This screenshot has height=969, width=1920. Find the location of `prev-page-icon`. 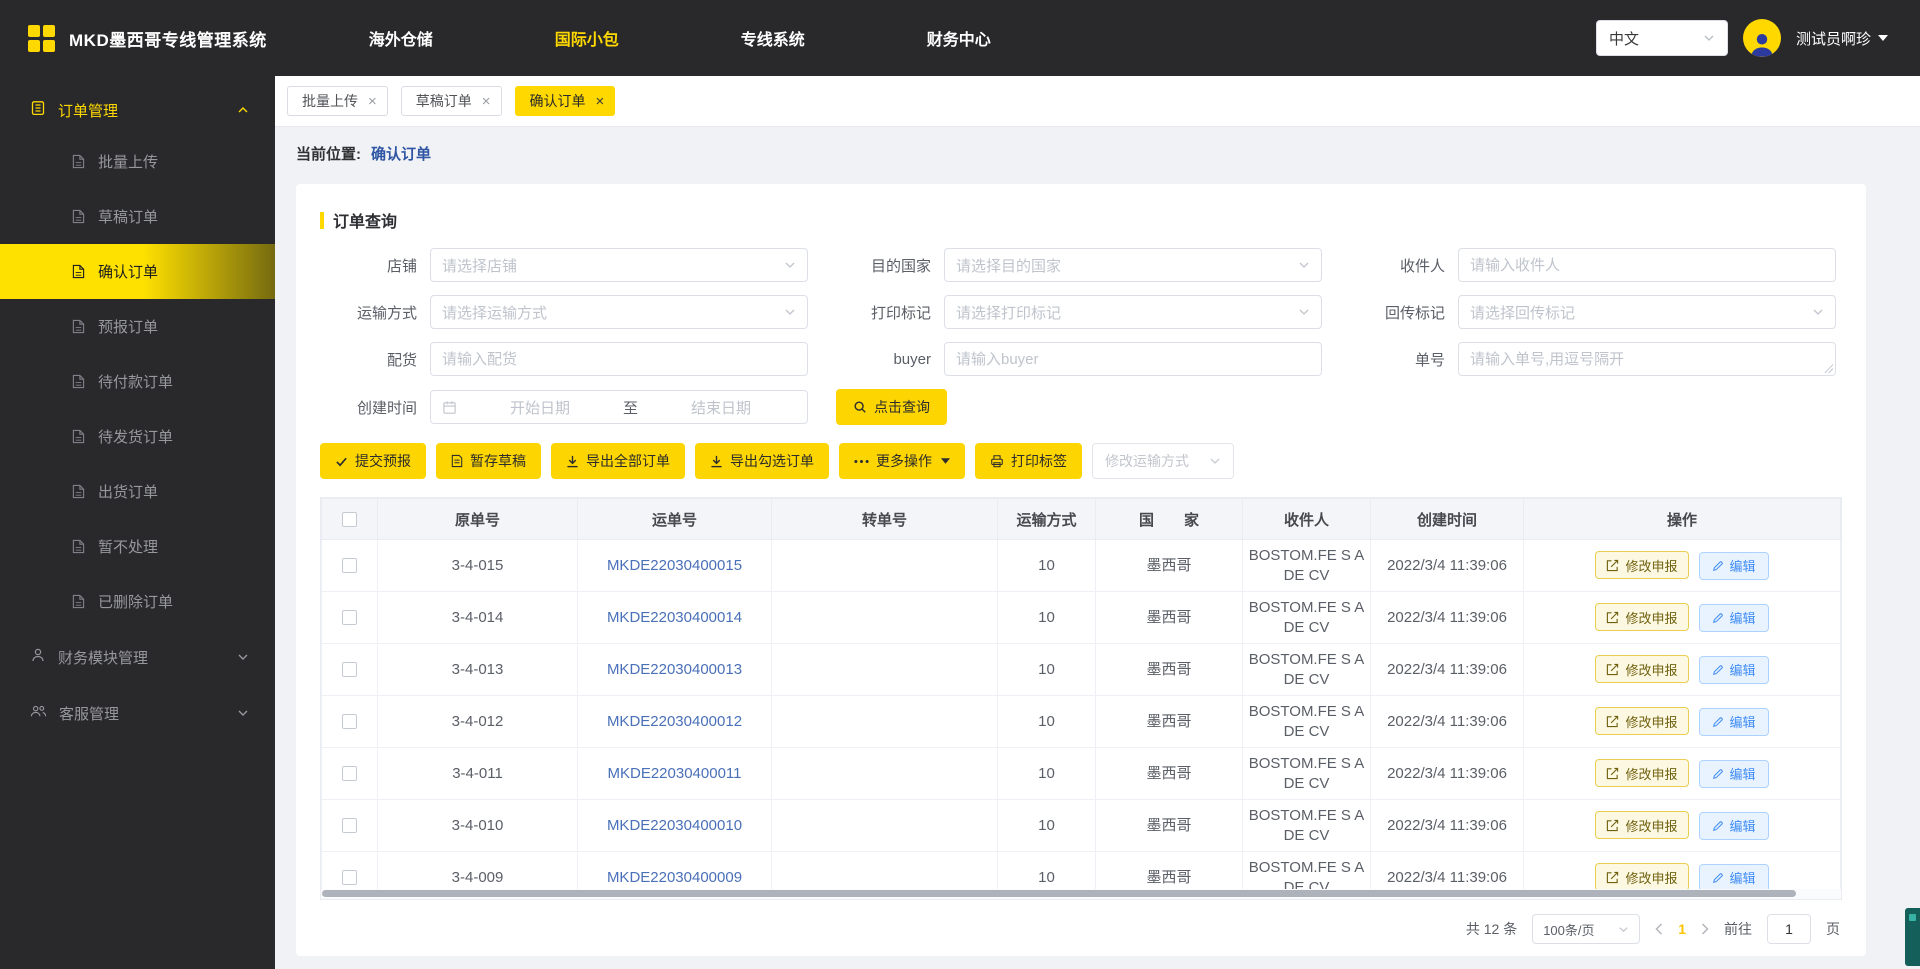

prev-page-icon is located at coordinates (1659, 929).